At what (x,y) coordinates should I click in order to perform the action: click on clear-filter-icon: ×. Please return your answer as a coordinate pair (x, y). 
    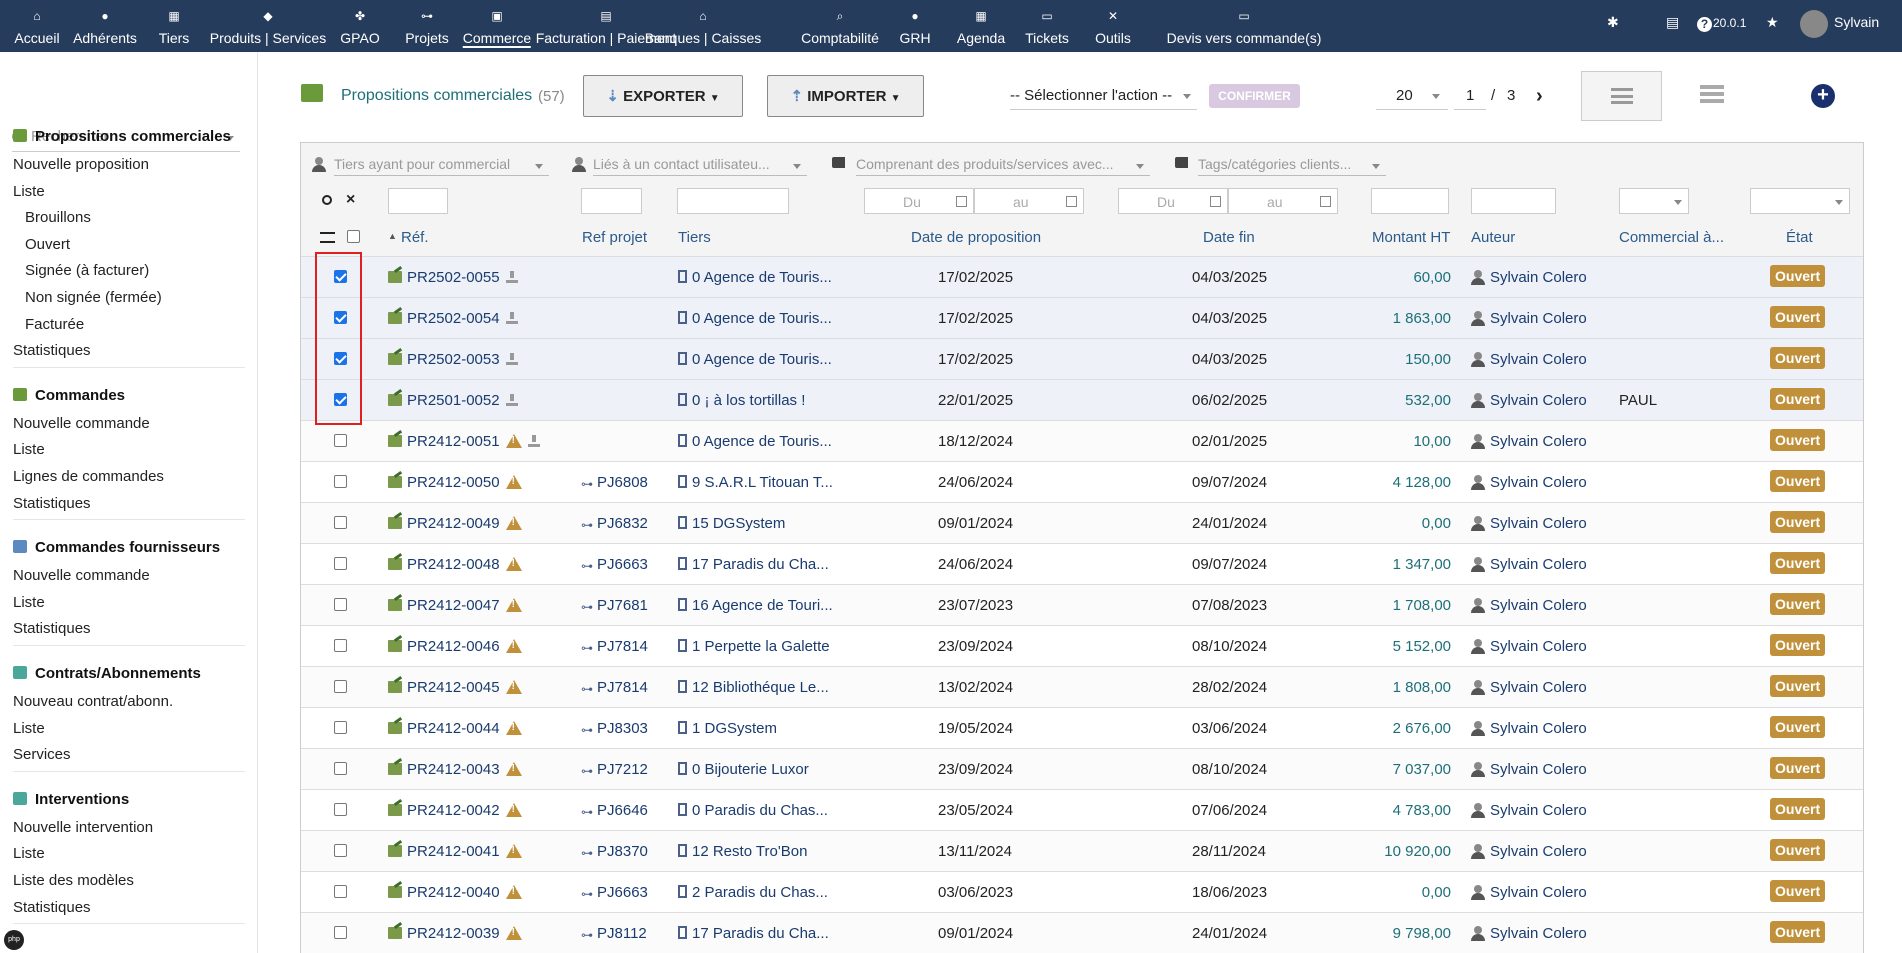
    Looking at the image, I should click on (350, 200).